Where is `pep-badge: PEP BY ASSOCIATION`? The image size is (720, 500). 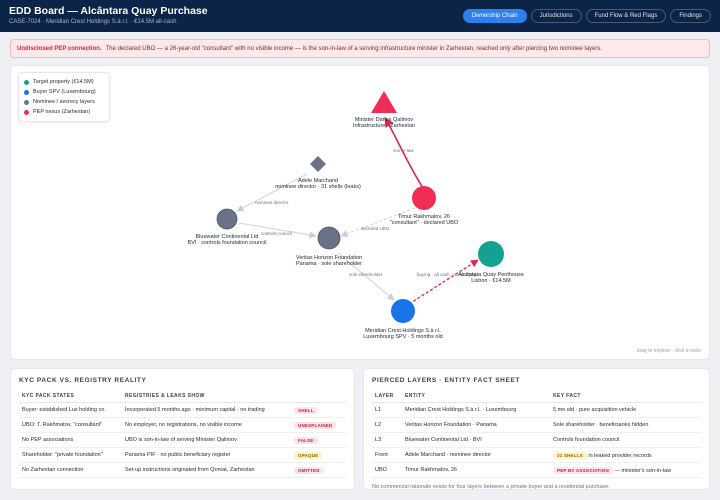 pep-badge: PEP BY ASSOCIATION is located at coordinates (583, 470).